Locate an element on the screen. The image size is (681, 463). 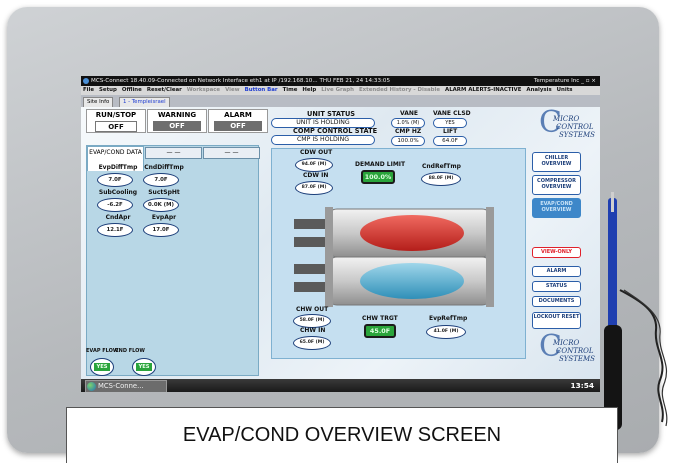
condenser-fill is located at coordinates (412, 233).